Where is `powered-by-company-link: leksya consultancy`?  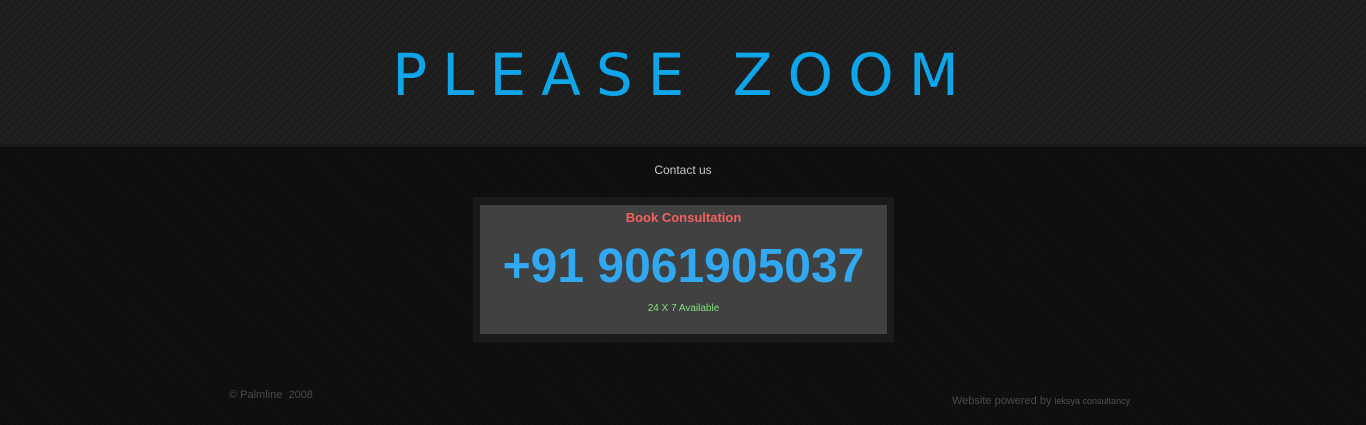 powered-by-company-link: leksya consultancy is located at coordinates (1093, 401).